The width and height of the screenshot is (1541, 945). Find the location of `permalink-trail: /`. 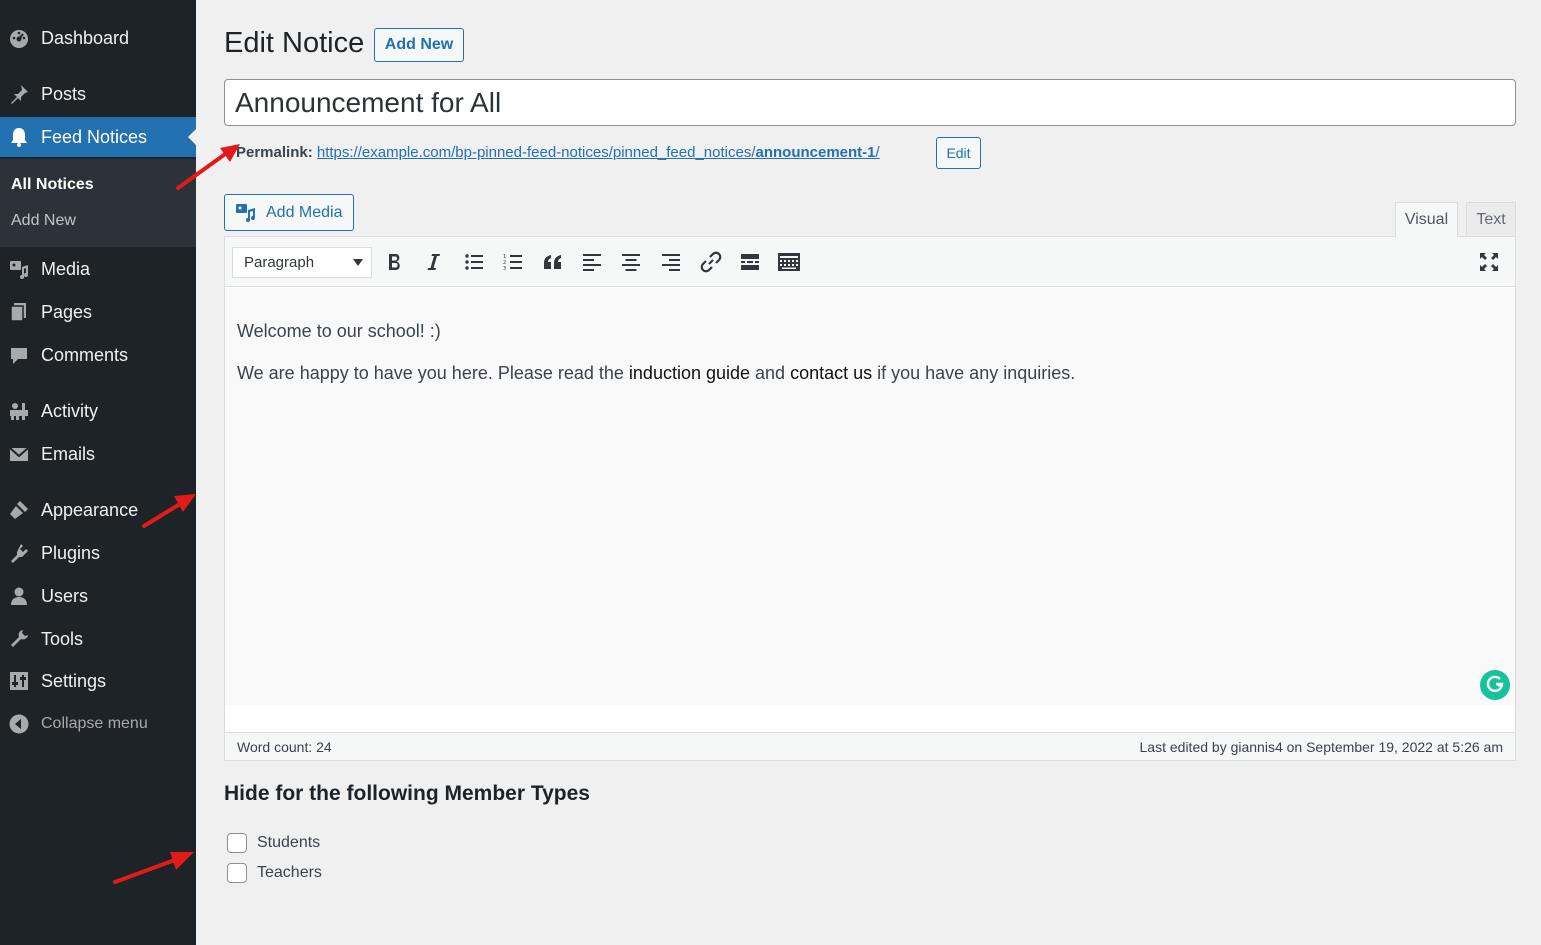

permalink-trail: / is located at coordinates (877, 152).